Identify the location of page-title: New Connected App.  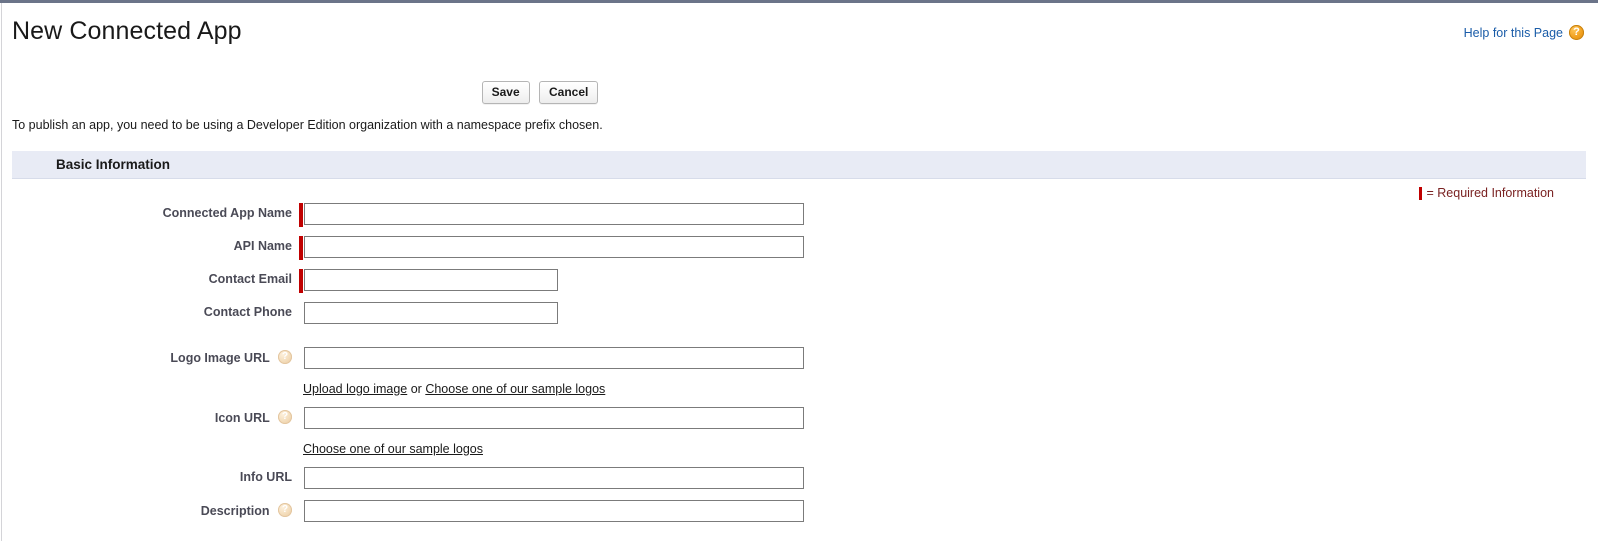
(127, 31).